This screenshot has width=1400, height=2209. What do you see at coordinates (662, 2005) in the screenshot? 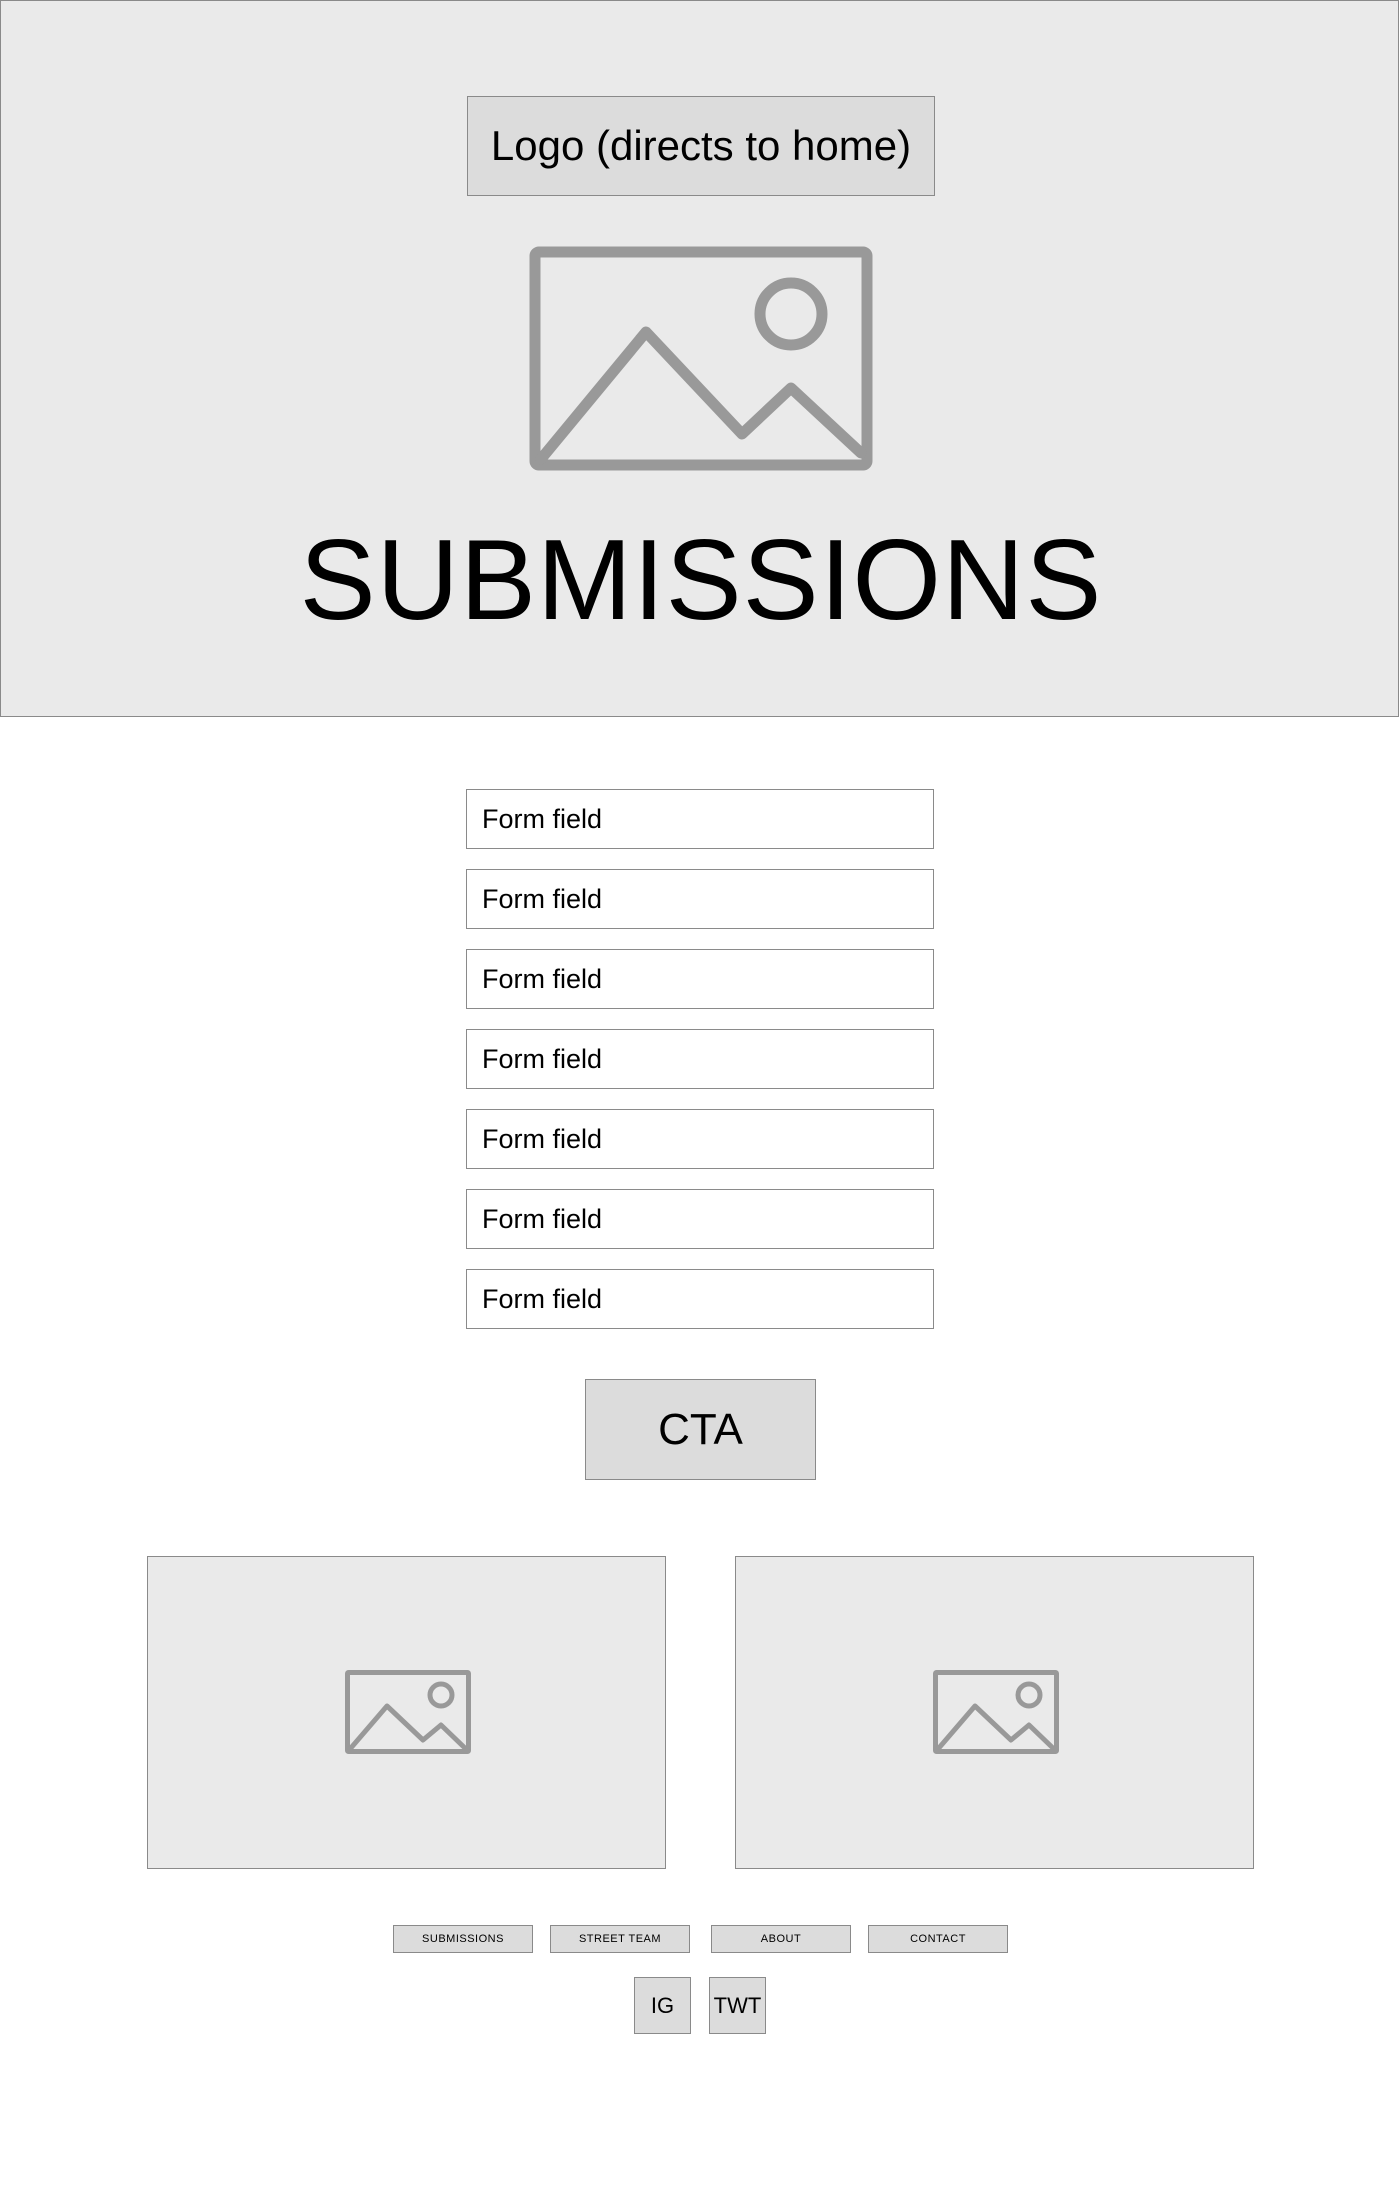
I see `instagram-link: IG` at bounding box center [662, 2005].